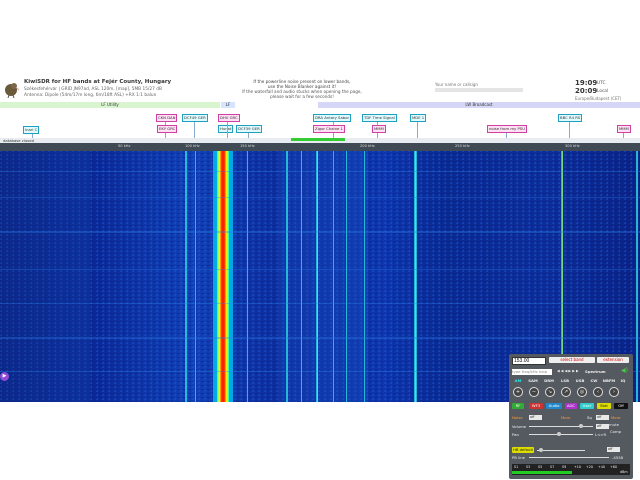 Image resolution: width=640 pixels, height=480 pixels. What do you see at coordinates (565, 417) in the screenshot?
I see `more-button: More` at bounding box center [565, 417].